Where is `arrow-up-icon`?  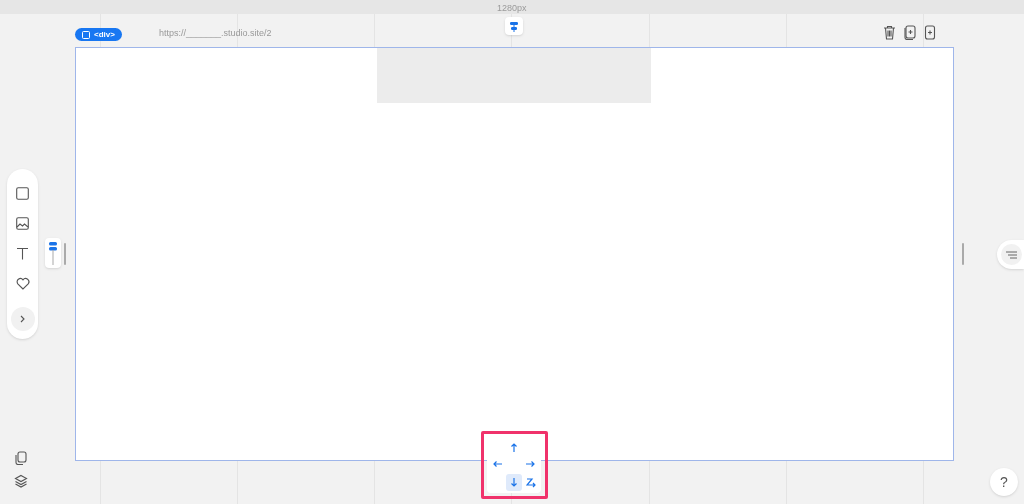 arrow-up-icon is located at coordinates (514, 448).